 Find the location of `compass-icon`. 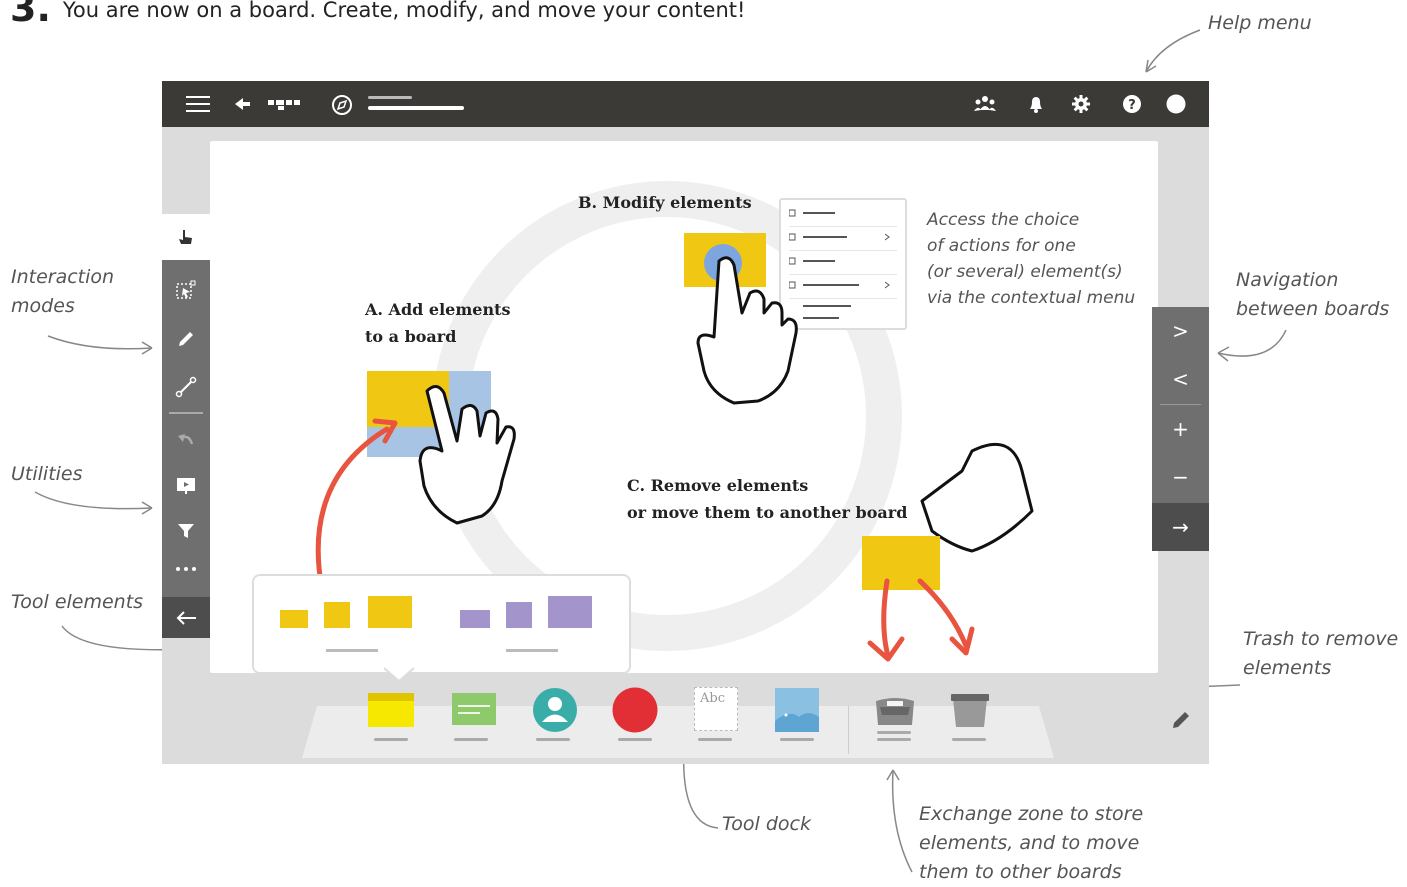

compass-icon is located at coordinates (341, 104).